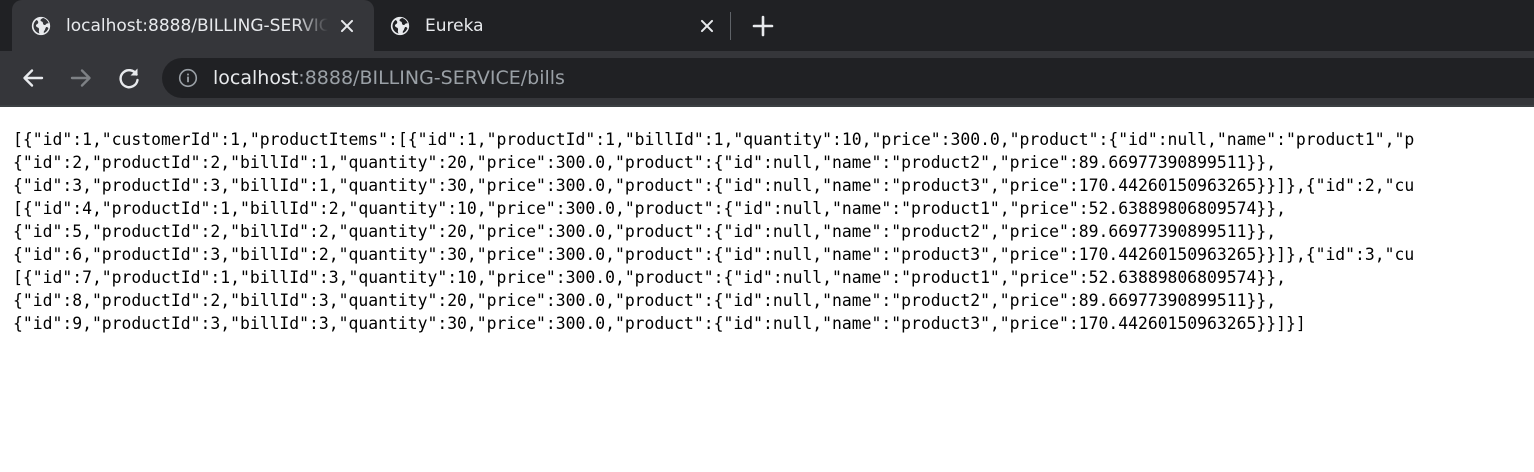 The image size is (1534, 472). Describe the element at coordinates (431, 78) in the screenshot. I see `url-path: :8888/BILLING-SERVICE/bills` at that location.